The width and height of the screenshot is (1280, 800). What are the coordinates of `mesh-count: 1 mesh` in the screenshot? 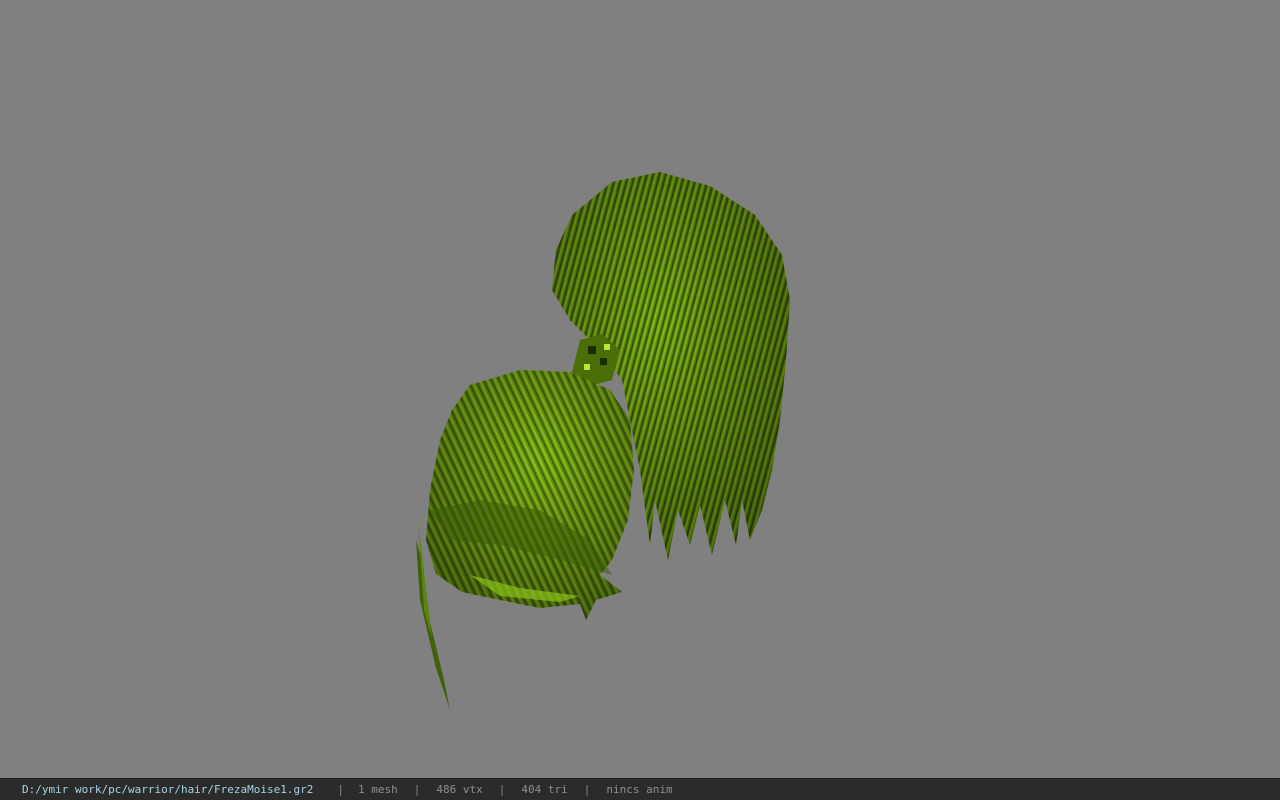 It's located at (378, 789).